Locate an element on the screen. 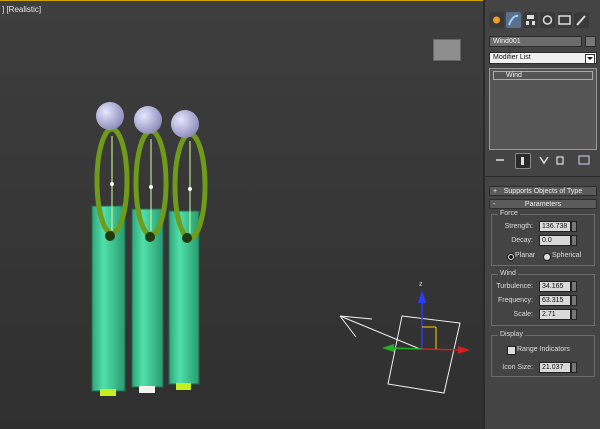 The width and height of the screenshot is (600, 429). gizmo-y-arrow is located at coordinates (388, 348).